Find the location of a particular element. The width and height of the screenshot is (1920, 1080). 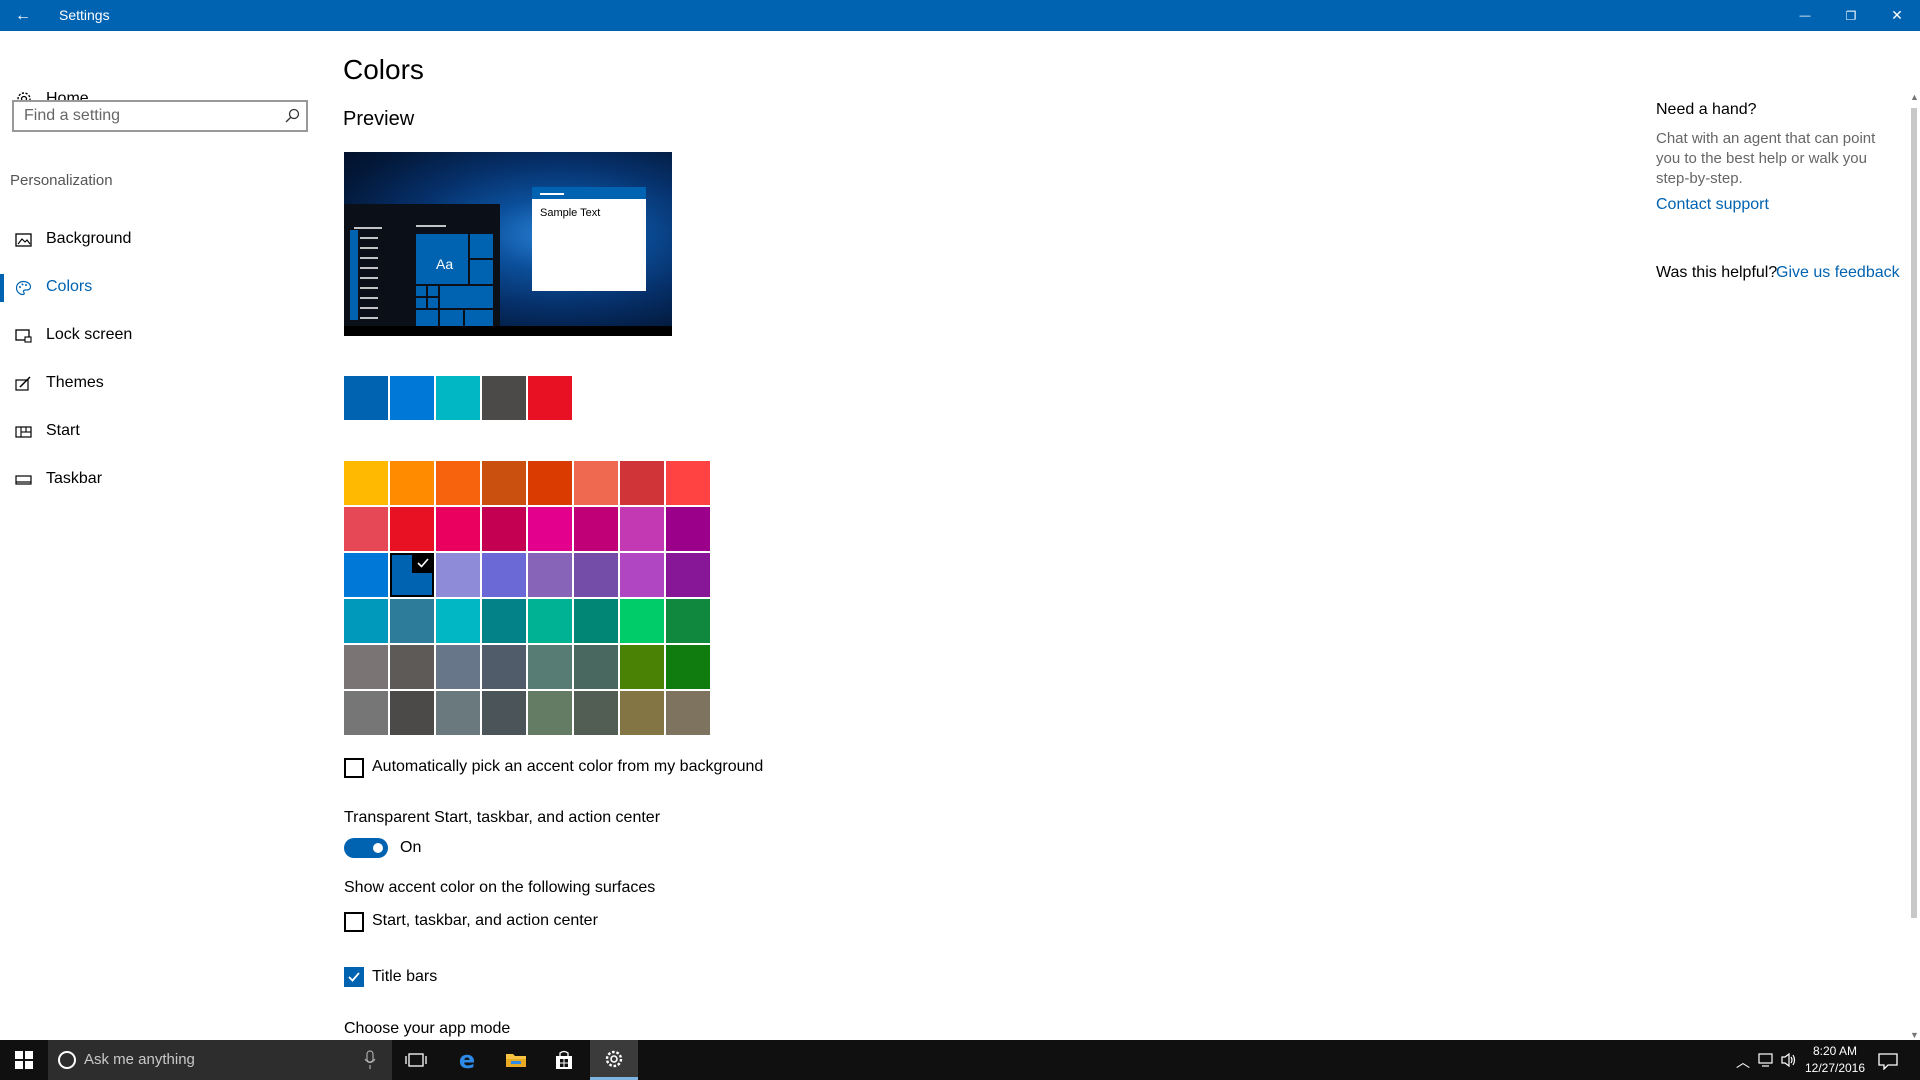

task-view-button is located at coordinates (416, 1060).